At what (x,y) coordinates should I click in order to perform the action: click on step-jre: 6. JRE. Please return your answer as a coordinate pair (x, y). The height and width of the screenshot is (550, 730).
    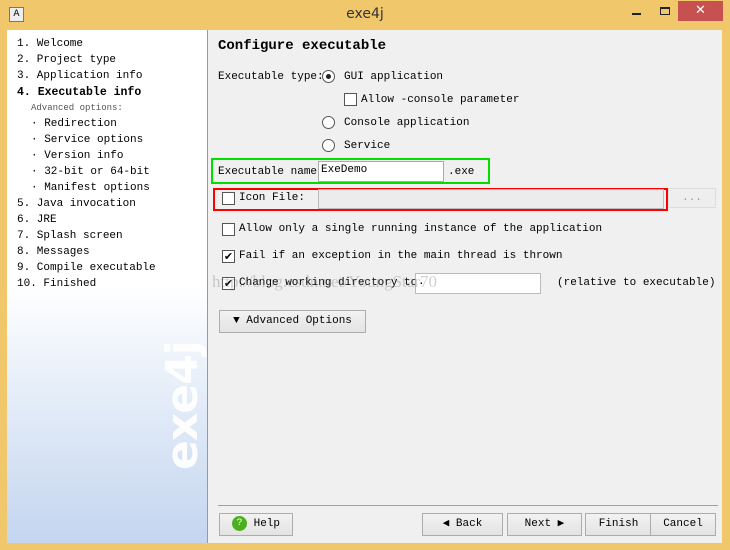
    Looking at the image, I should click on (37, 220).